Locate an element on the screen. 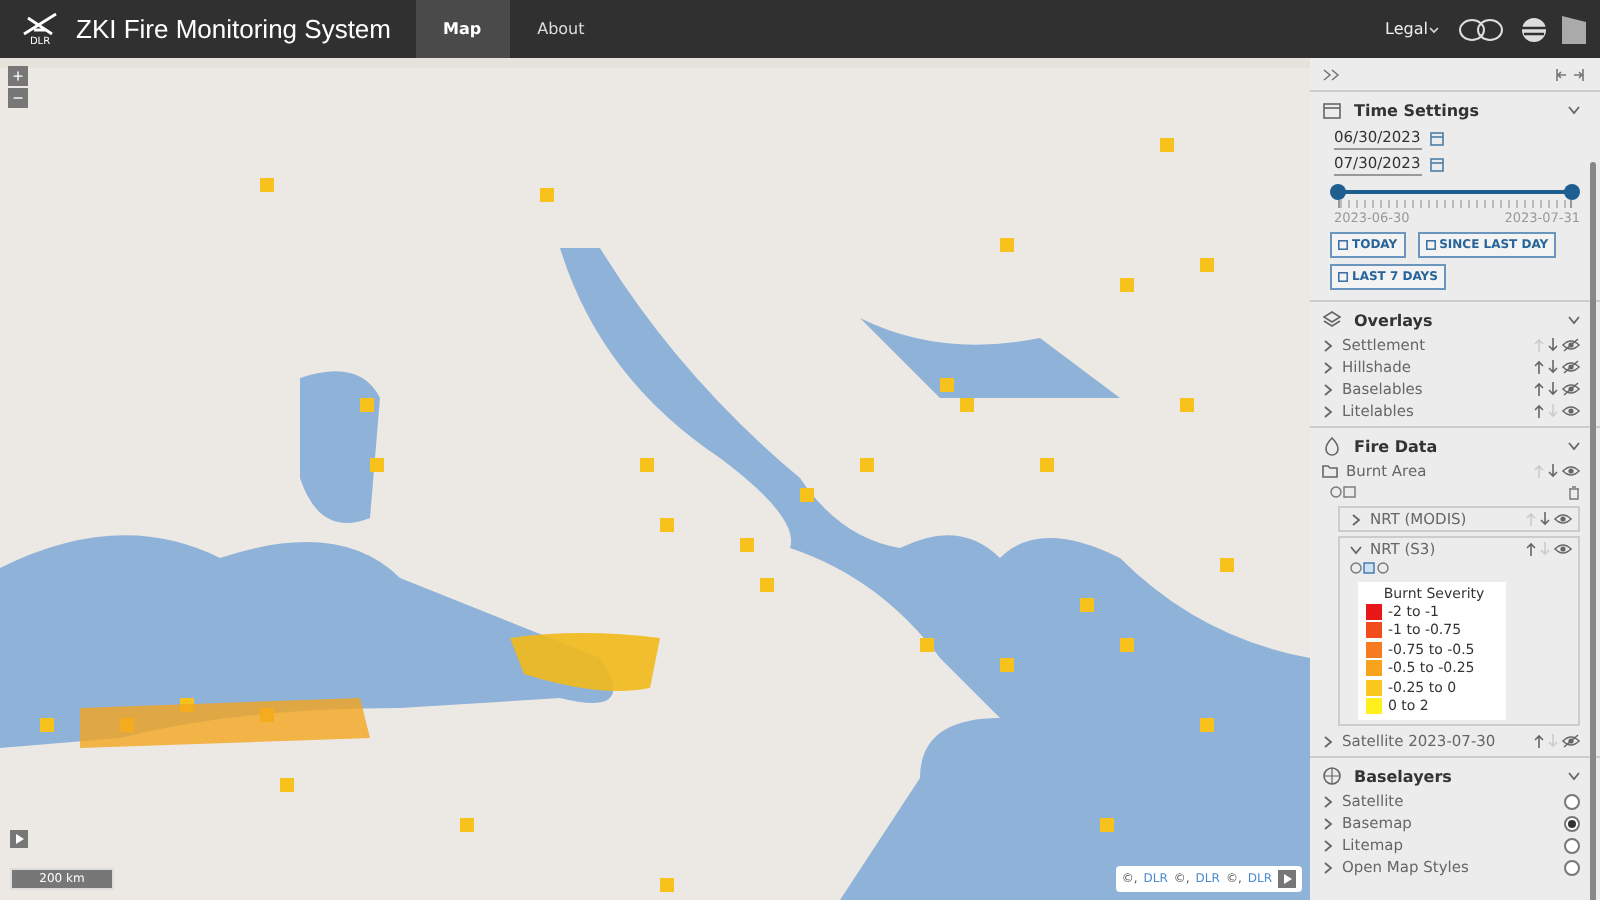 This screenshot has width=1600, height=900. scrollbar is located at coordinates (1593, 531).